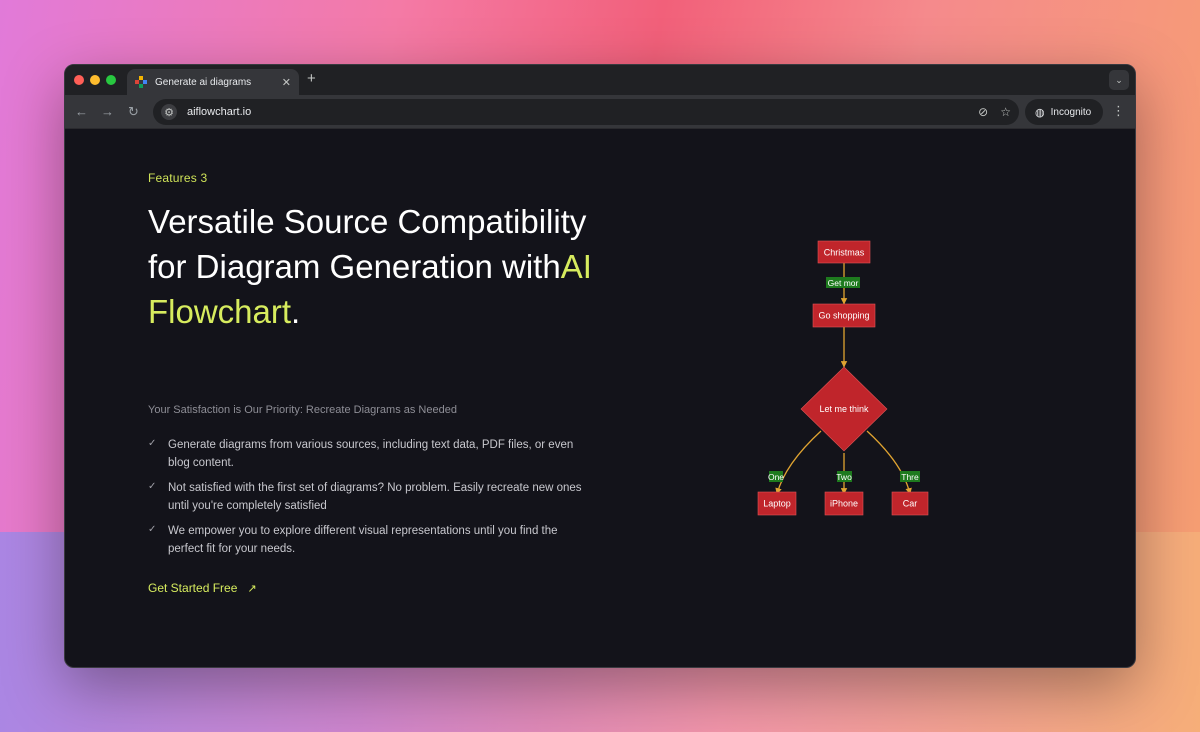 The width and height of the screenshot is (1200, 732). Describe the element at coordinates (1005, 112) in the screenshot. I see `bookmark-star-icon: ☆` at that location.